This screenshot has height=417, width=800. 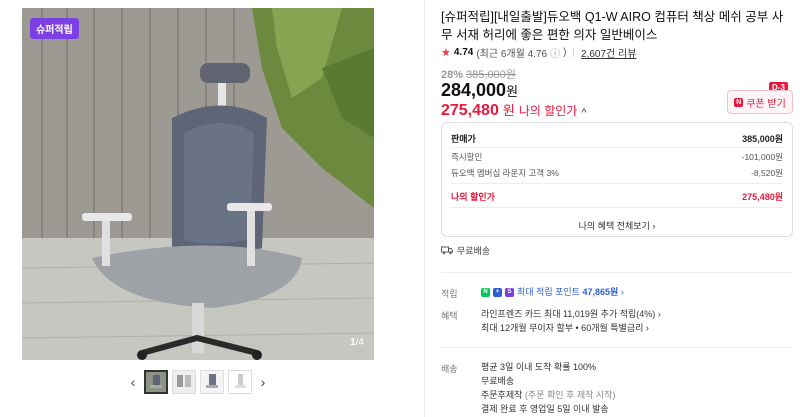 What do you see at coordinates (571, 328) in the screenshot?
I see `installment-benefit-link: 최대 12개월 무이자 할부 • 60개월 특별금리 ›` at bounding box center [571, 328].